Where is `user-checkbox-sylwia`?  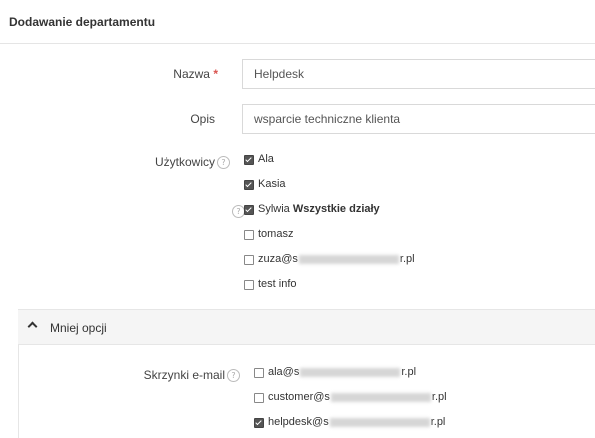
user-checkbox-sylwia is located at coordinates (249, 210).